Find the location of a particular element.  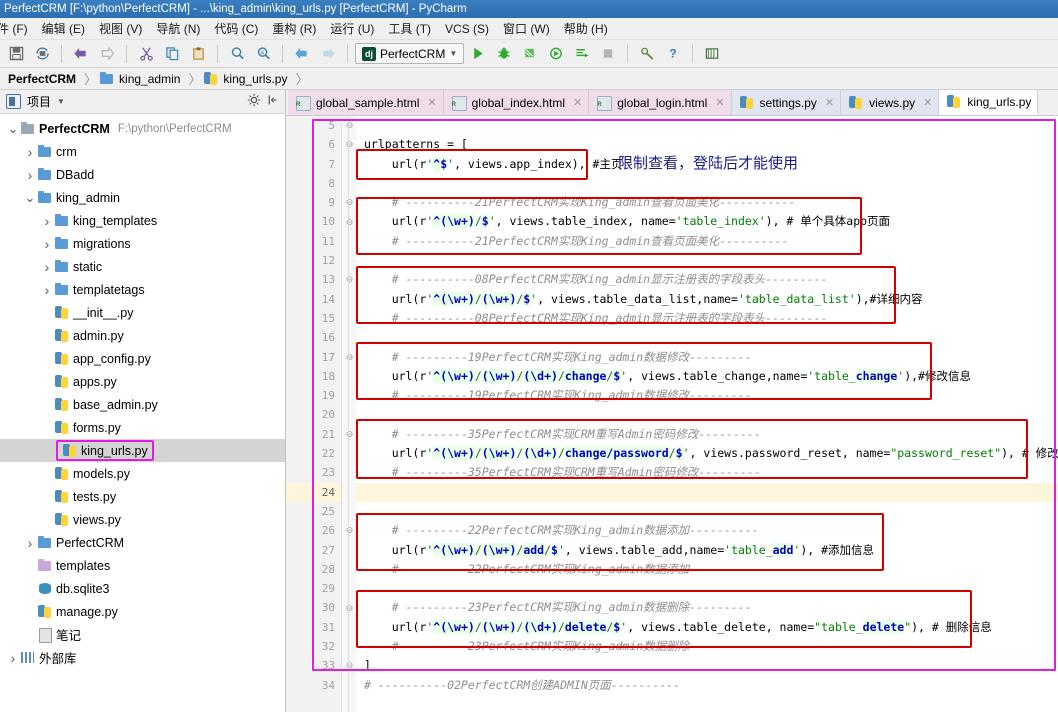

tree-node-migrations: › migrations is located at coordinates (142, 243).